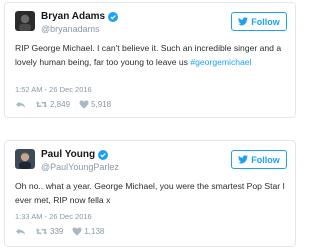 The image size is (320, 250). Describe the element at coordinates (94, 231) in the screenshot. I see `like-count: 1,138` at that location.